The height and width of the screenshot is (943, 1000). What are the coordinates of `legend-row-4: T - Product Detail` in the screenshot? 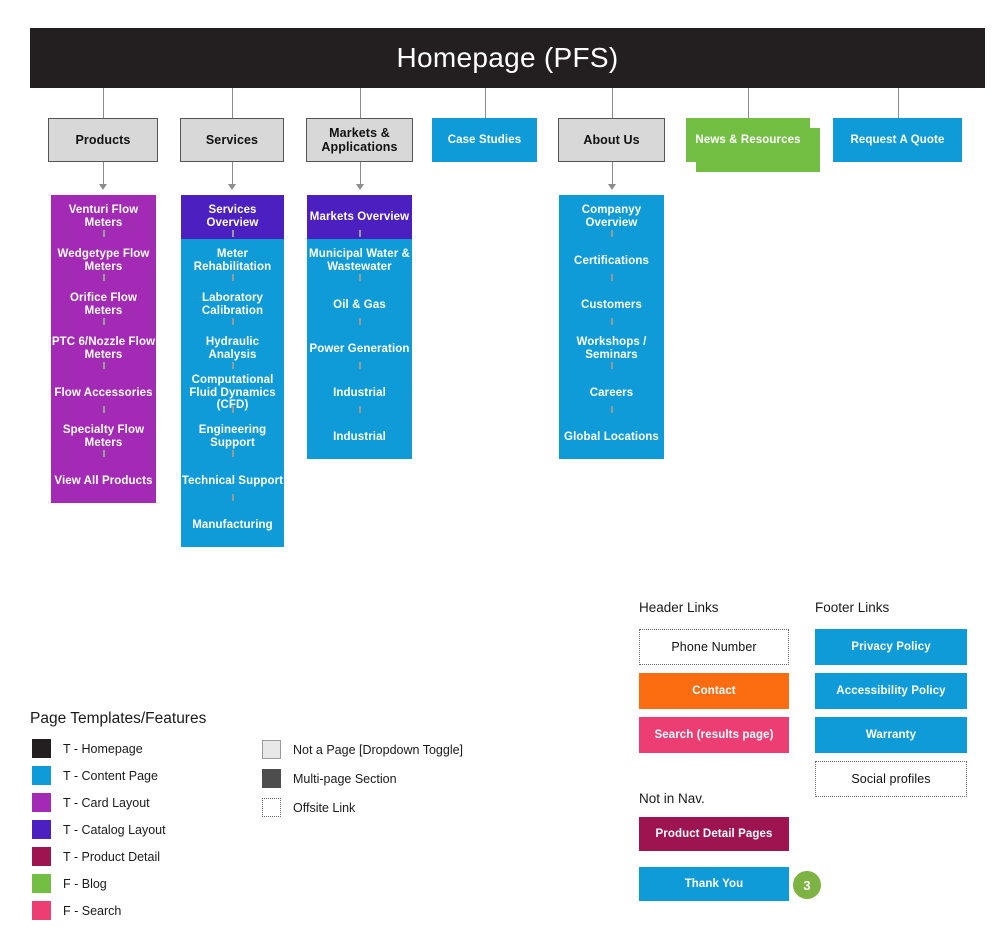 It's located at (96, 856).